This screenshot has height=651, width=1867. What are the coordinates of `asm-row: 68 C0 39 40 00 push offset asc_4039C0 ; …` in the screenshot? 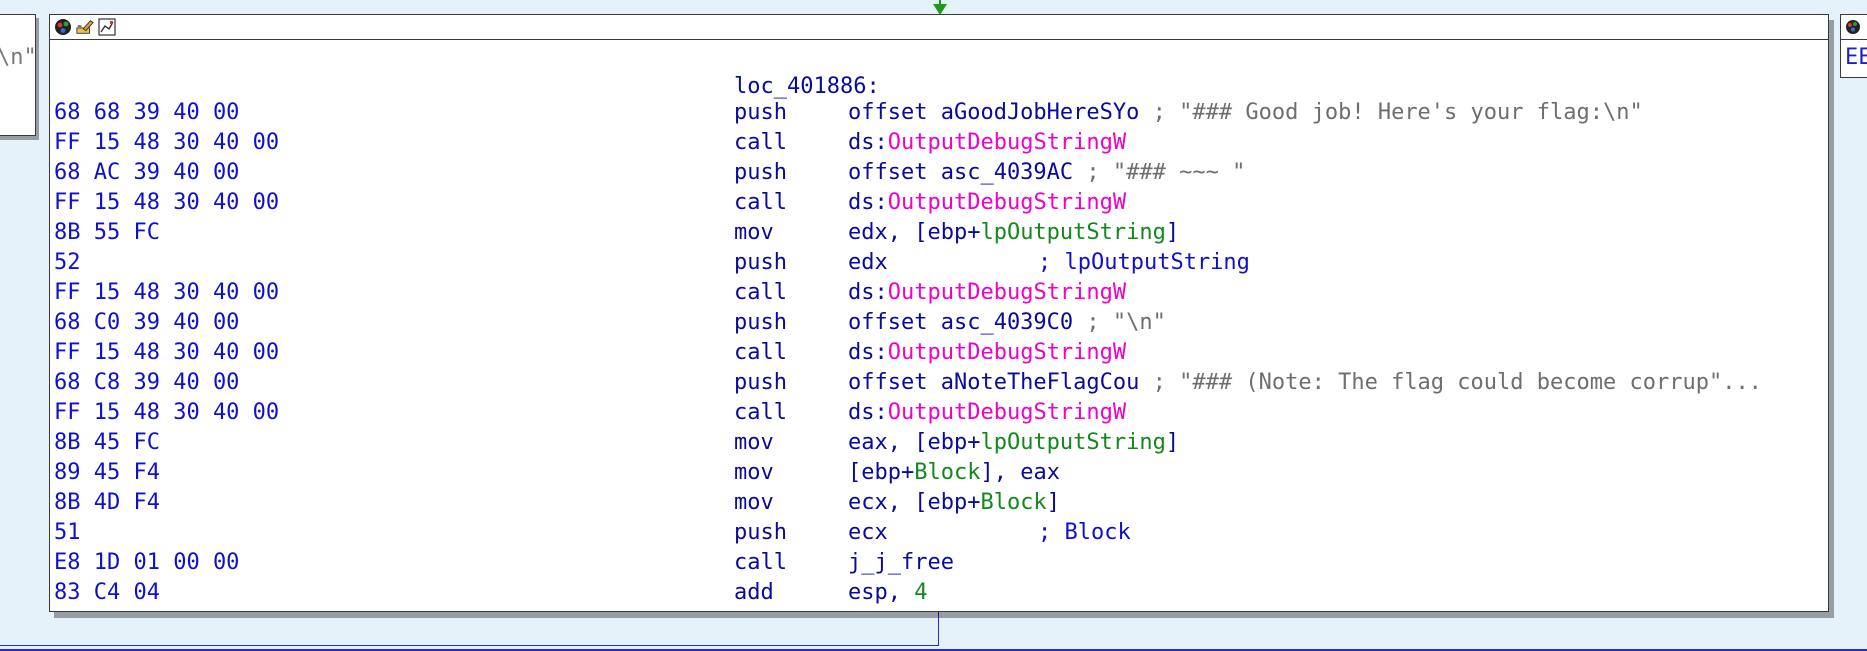 It's located at (939, 325).